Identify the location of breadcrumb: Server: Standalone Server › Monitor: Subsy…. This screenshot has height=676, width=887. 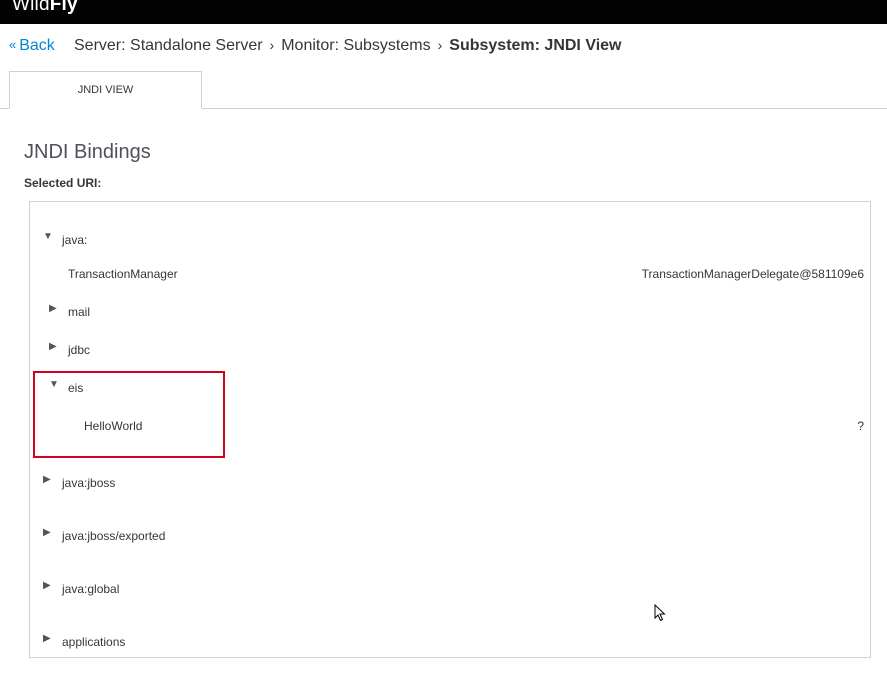
(348, 46).